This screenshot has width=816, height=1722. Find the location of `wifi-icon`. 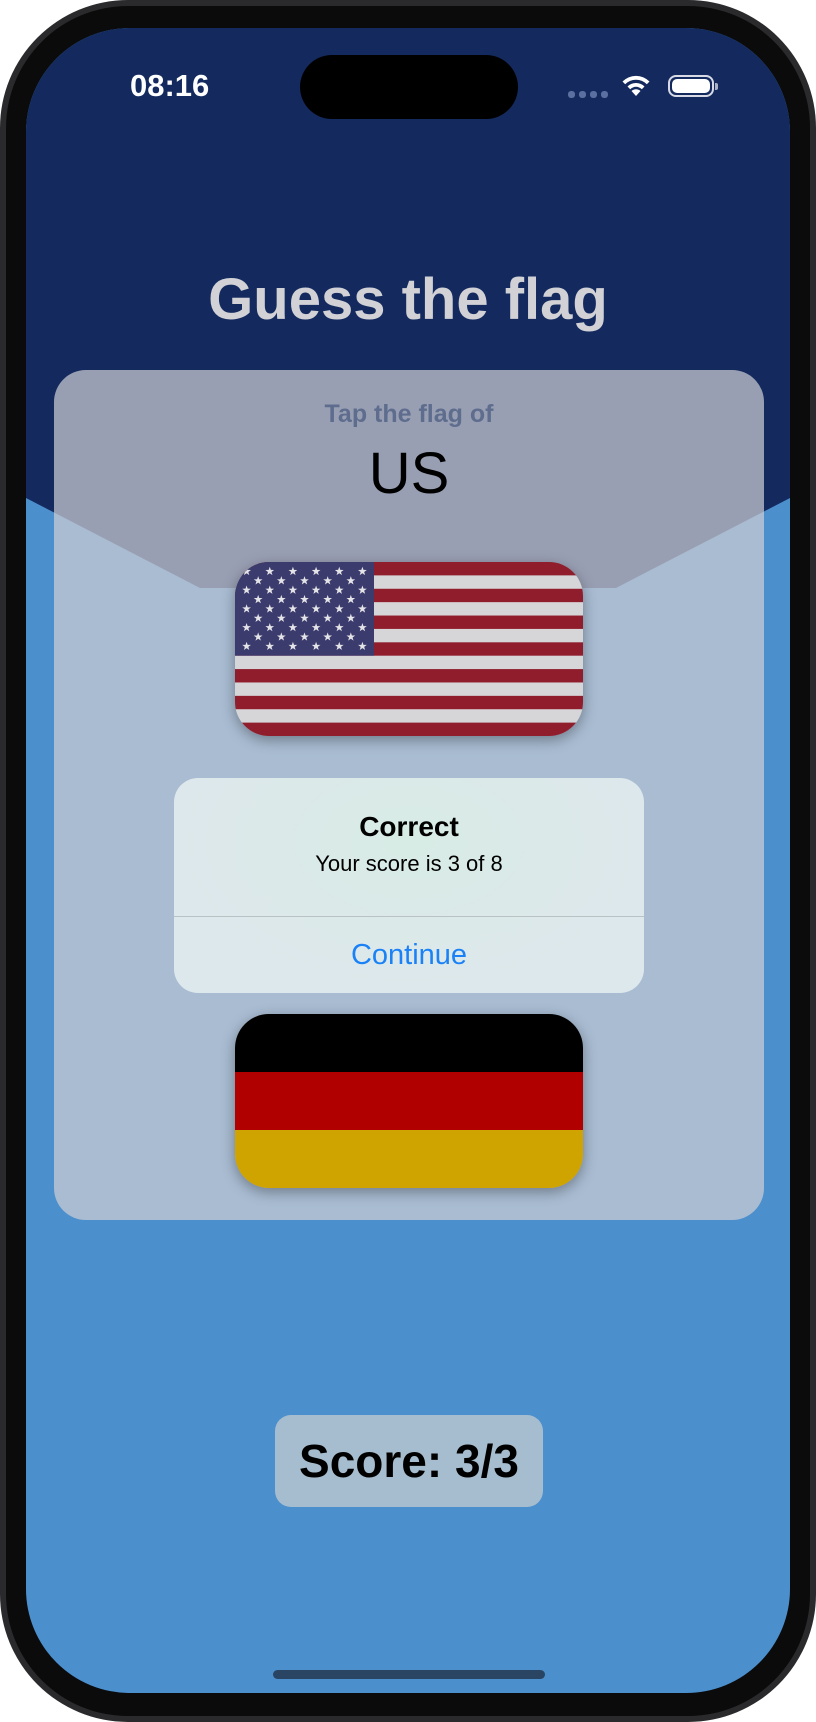

wifi-icon is located at coordinates (636, 85).